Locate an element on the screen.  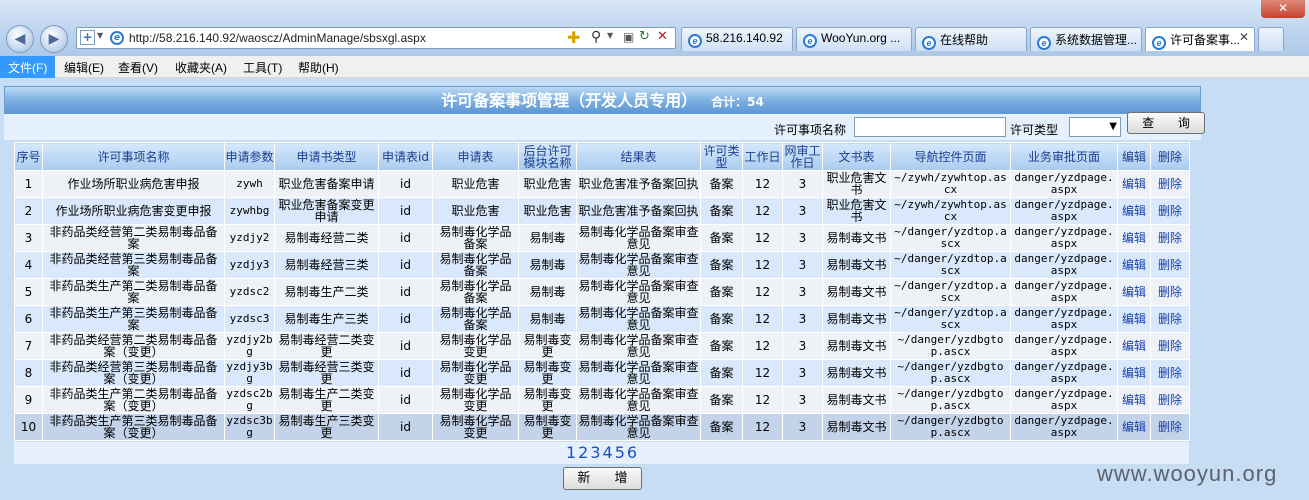
menu-file: 文件(F) is located at coordinates (28, 67).